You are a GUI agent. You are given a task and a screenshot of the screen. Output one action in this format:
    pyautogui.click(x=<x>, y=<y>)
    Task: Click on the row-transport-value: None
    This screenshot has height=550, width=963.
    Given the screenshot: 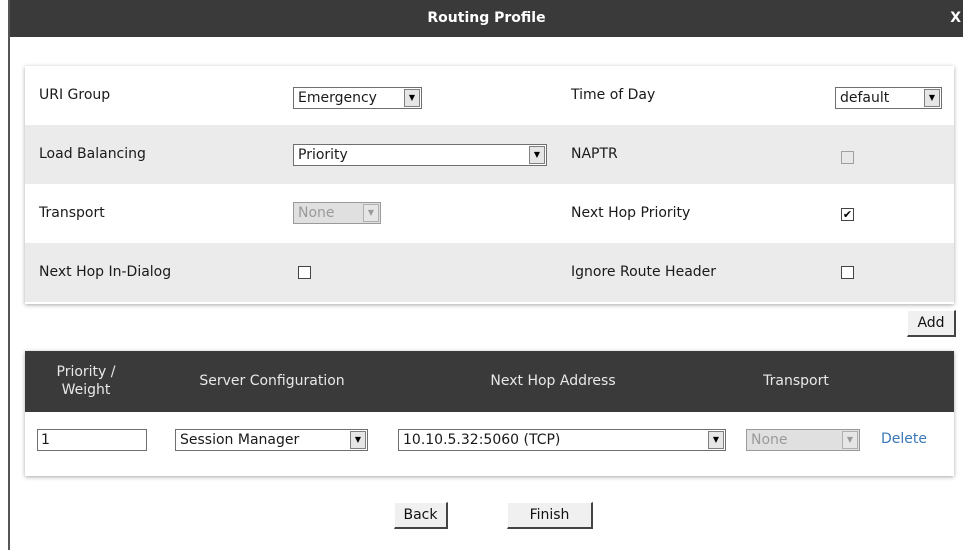 What is the action you would take?
    pyautogui.click(x=769, y=440)
    